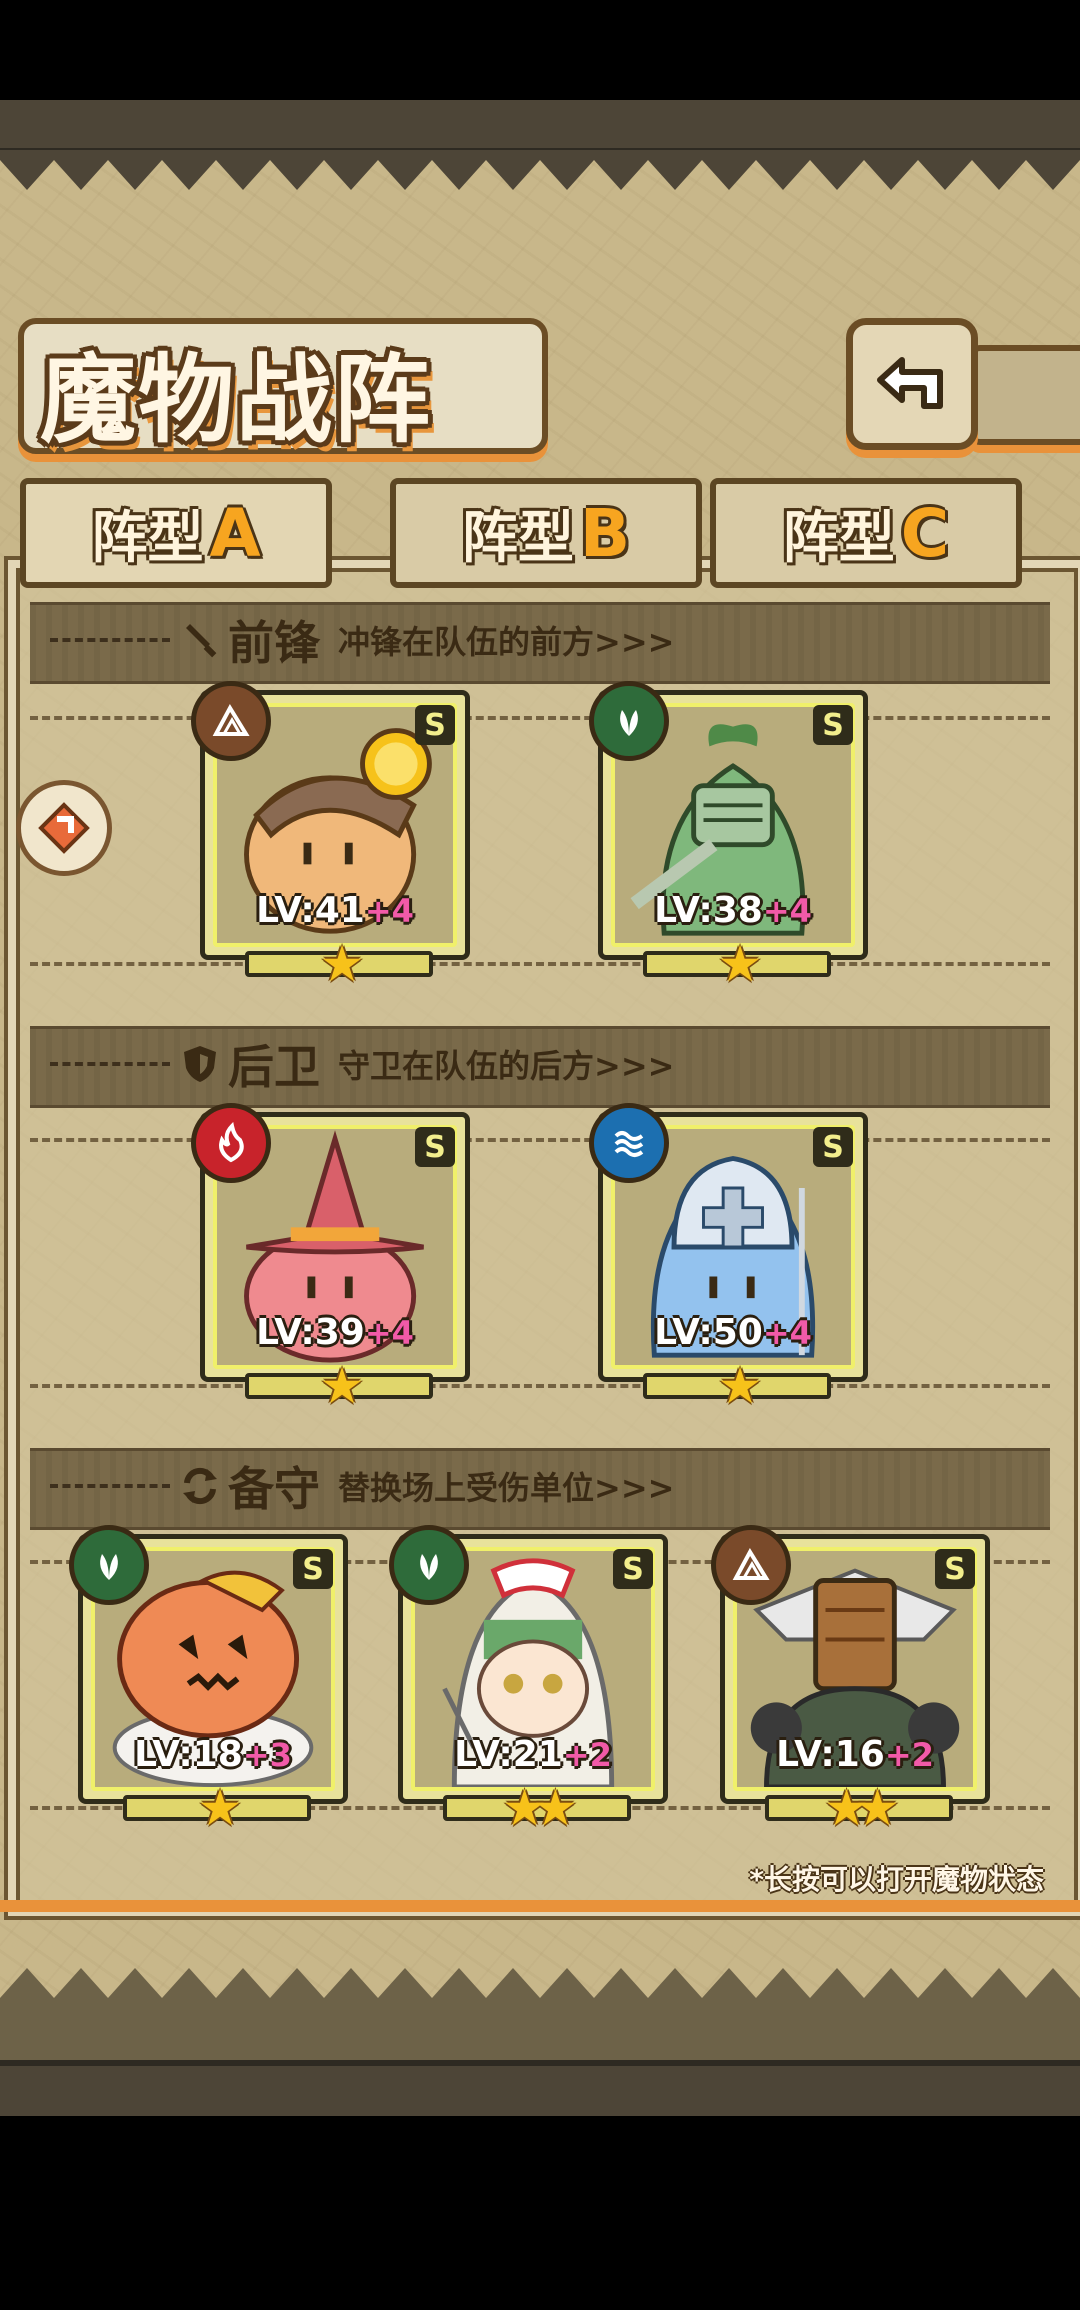 The image size is (1080, 2310). What do you see at coordinates (850, 1681) in the screenshot?
I see `monster-card-reserve-3: S LV:16+2 ★★` at bounding box center [850, 1681].